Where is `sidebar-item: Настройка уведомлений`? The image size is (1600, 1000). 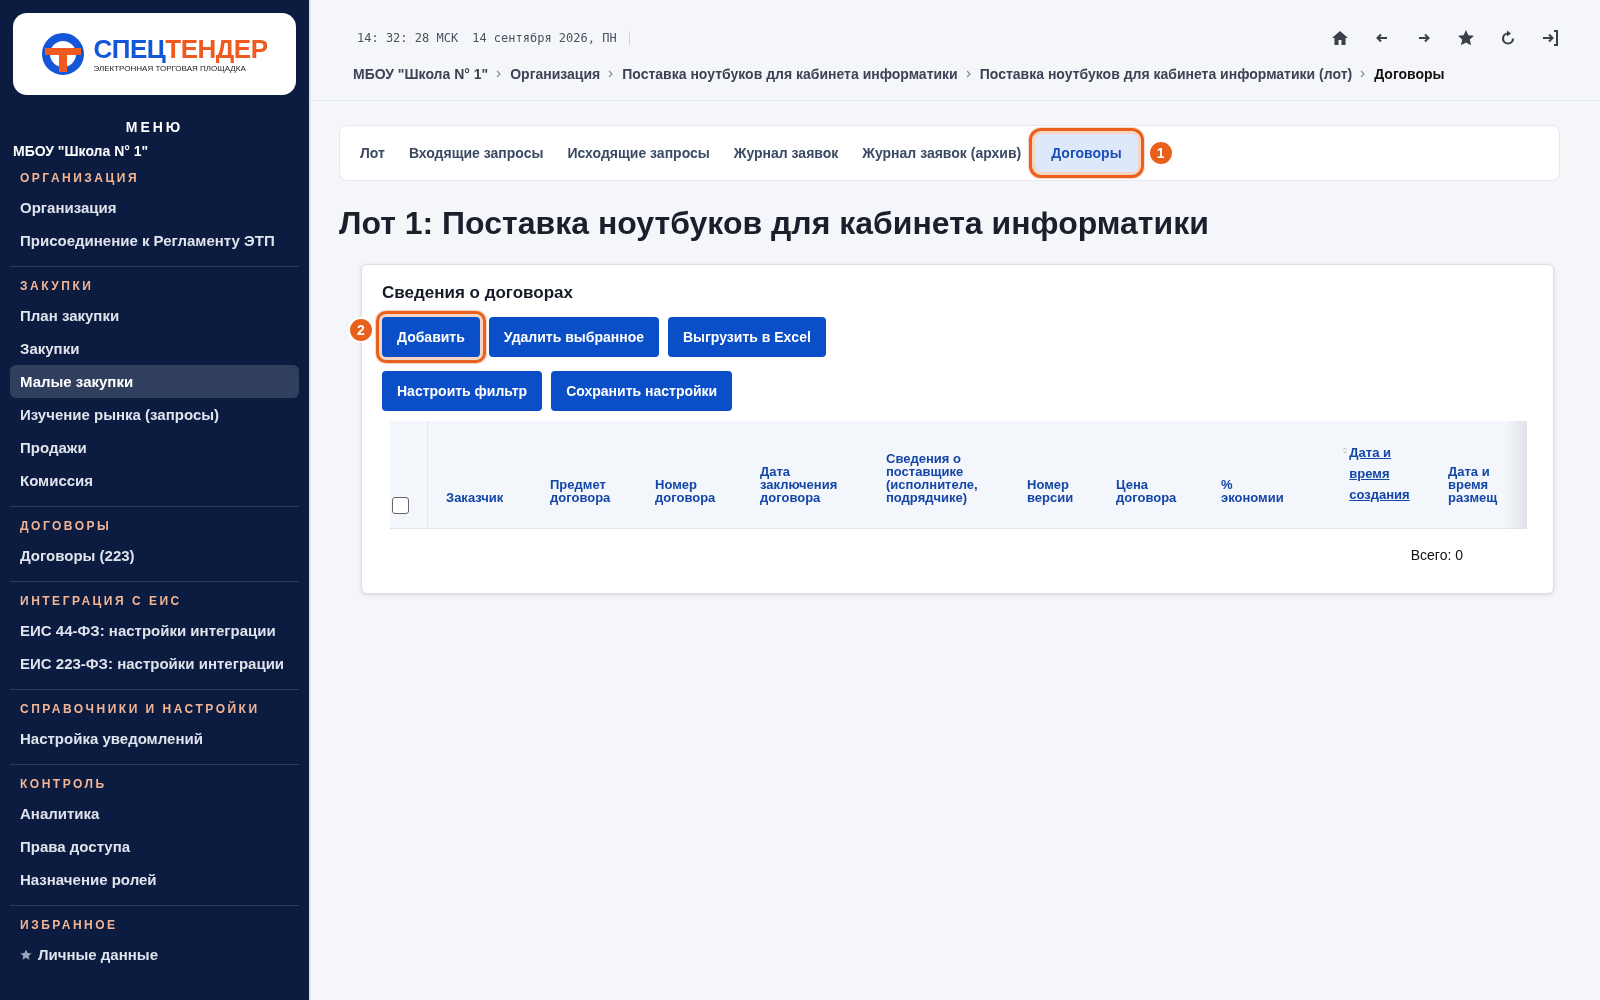 sidebar-item: Настройка уведомлений is located at coordinates (154, 738).